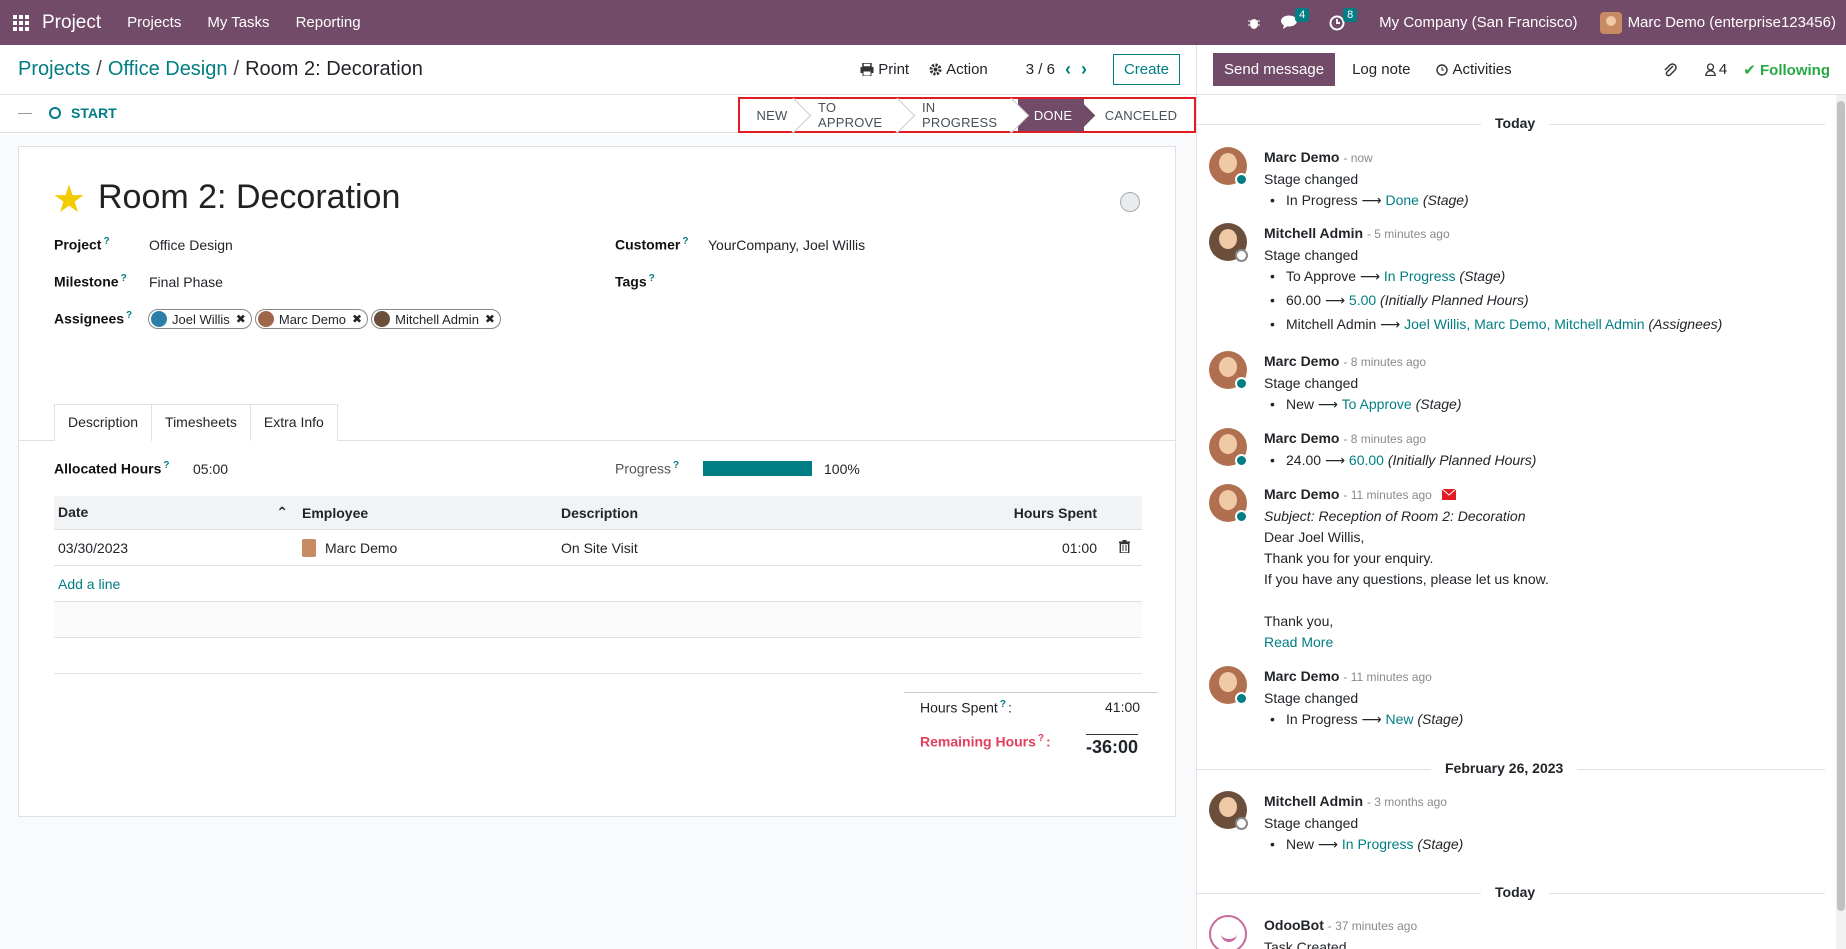  I want to click on create-button: Create, so click(1146, 69).